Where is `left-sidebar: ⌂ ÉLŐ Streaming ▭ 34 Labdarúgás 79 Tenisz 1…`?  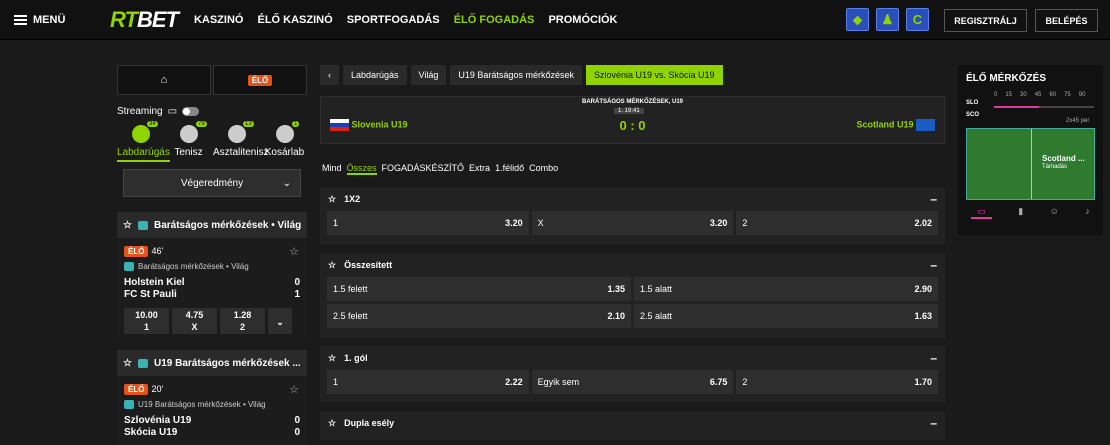
left-sidebar: ⌂ ÉLŐ Streaming ▭ 34 Labdarúgás 79 Tenisz 1… is located at coordinates (212, 255).